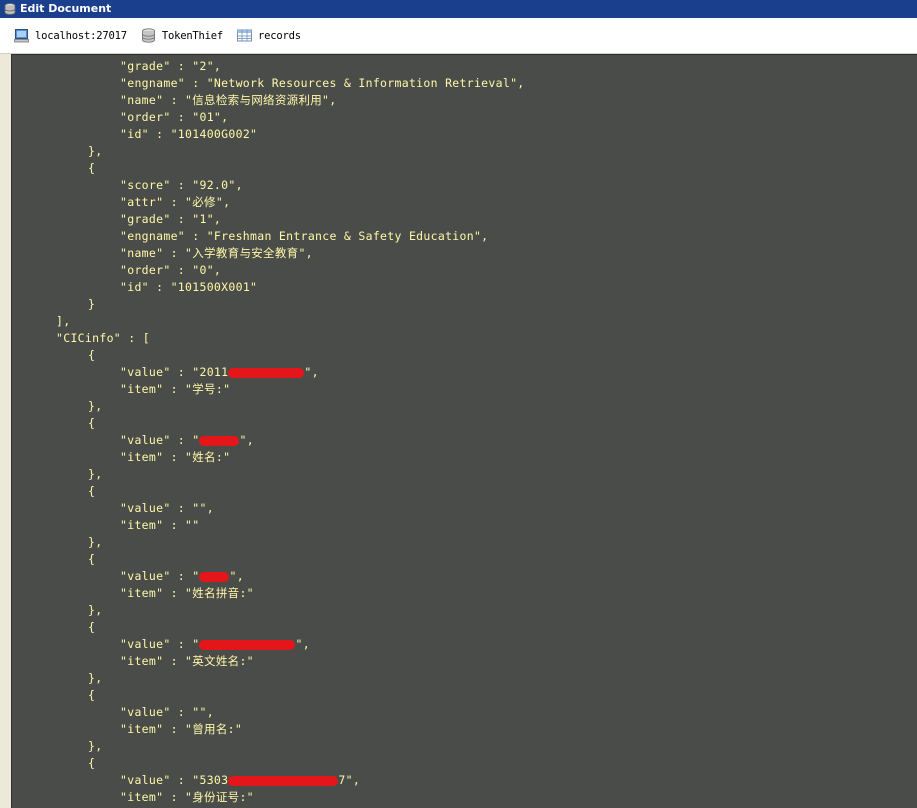 The height and width of the screenshot is (808, 917). What do you see at coordinates (89, 338) in the screenshot?
I see `json-key: "CICinfo"` at bounding box center [89, 338].